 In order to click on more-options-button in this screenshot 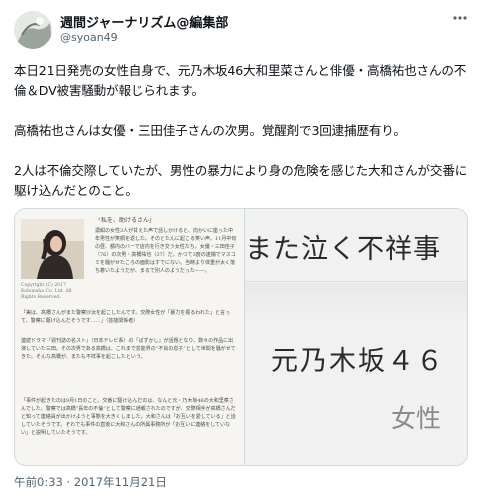, I will do `click(460, 20)`.